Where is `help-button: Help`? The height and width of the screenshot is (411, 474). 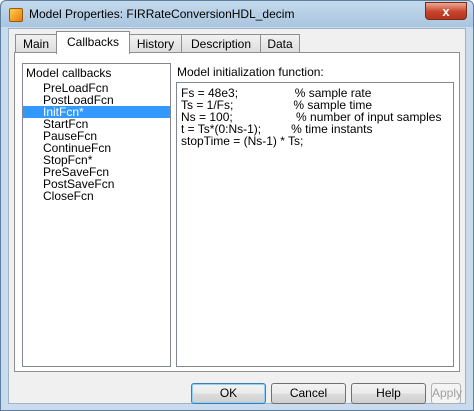
help-button: Help is located at coordinates (388, 393).